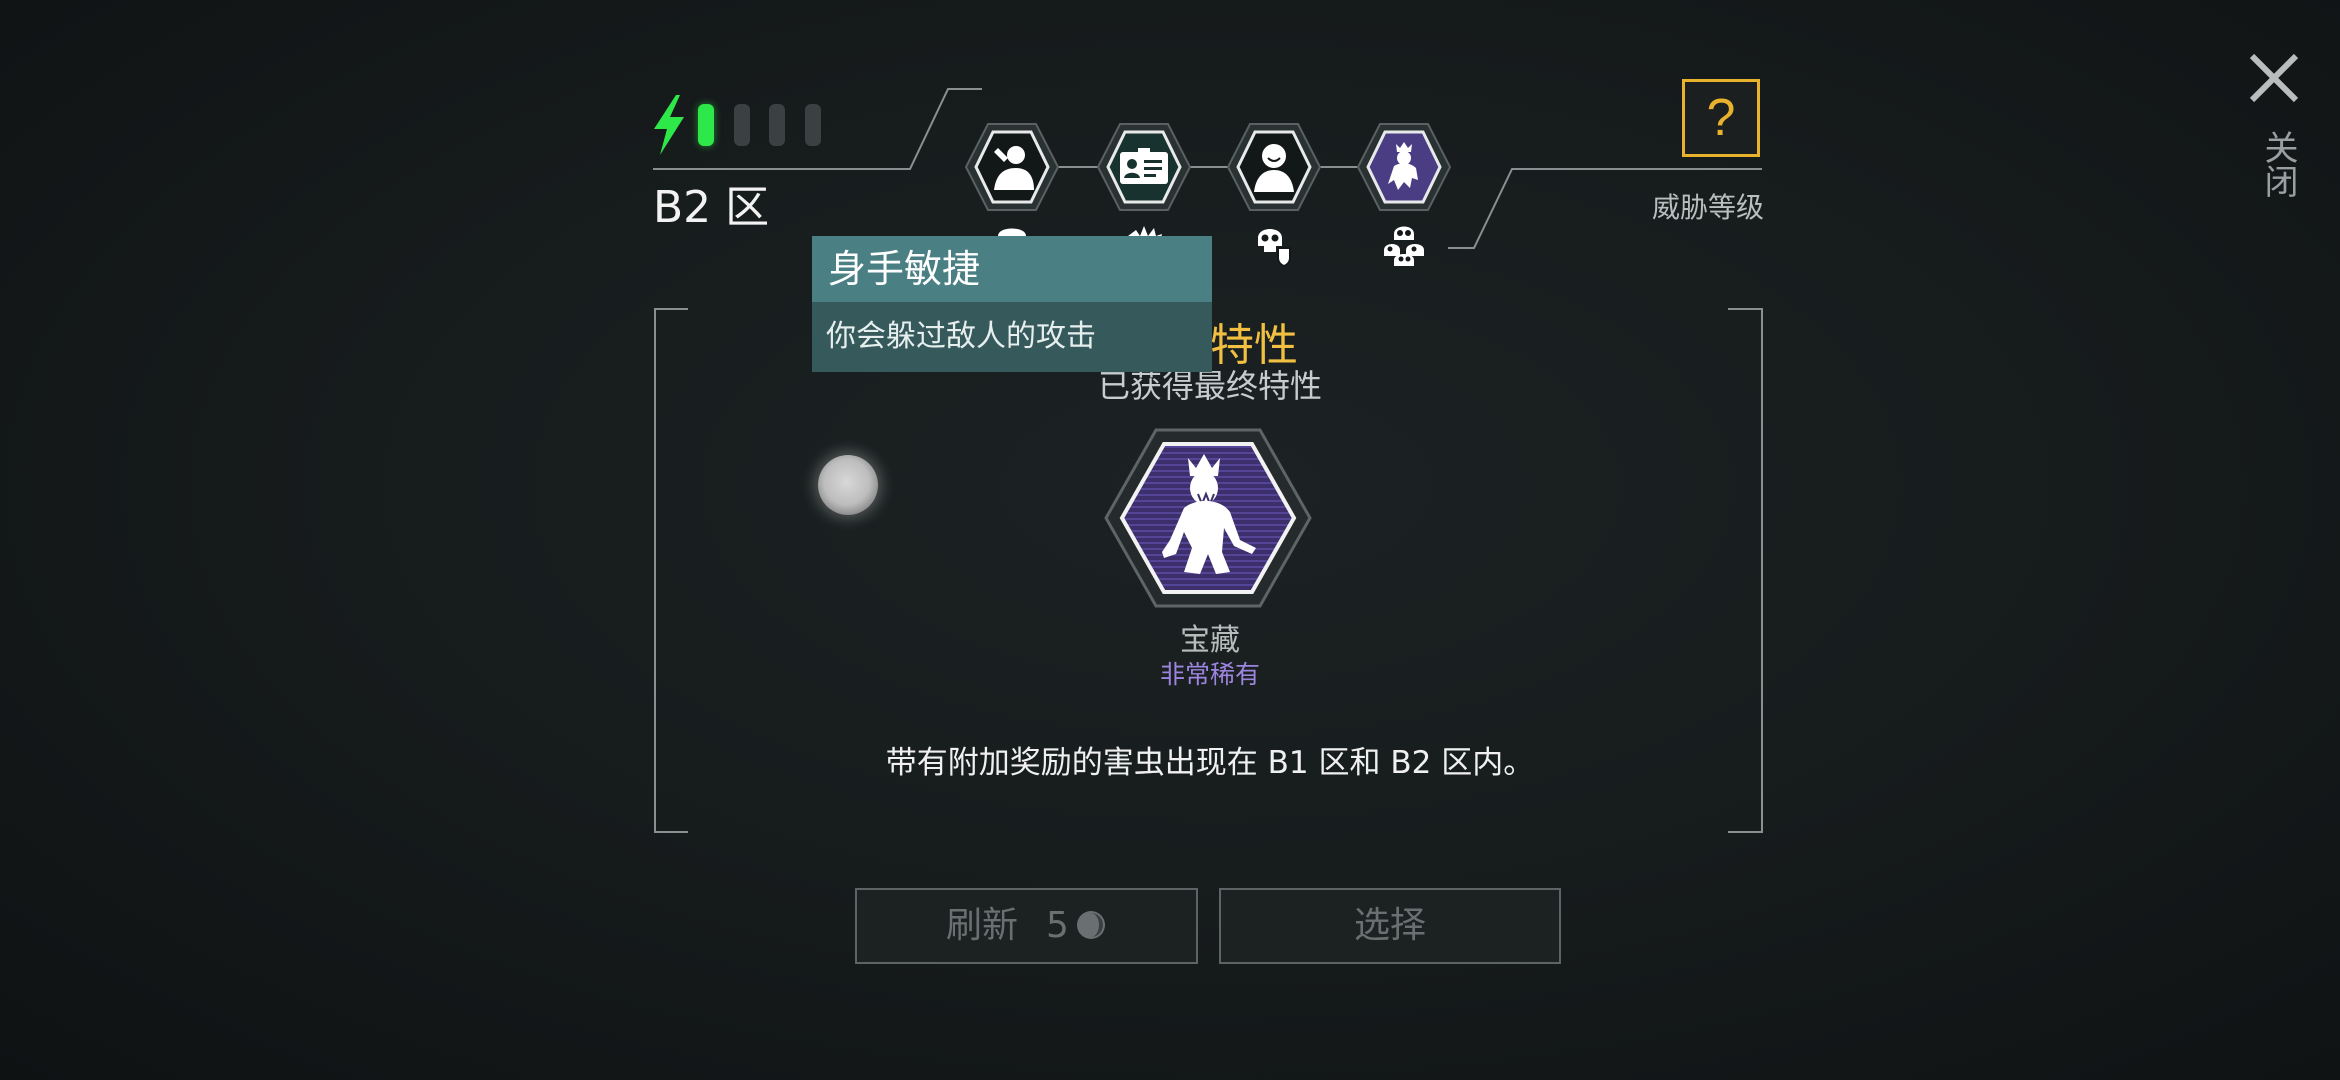 The image size is (2340, 1080). I want to click on energy-bolt-icon, so click(669, 125).